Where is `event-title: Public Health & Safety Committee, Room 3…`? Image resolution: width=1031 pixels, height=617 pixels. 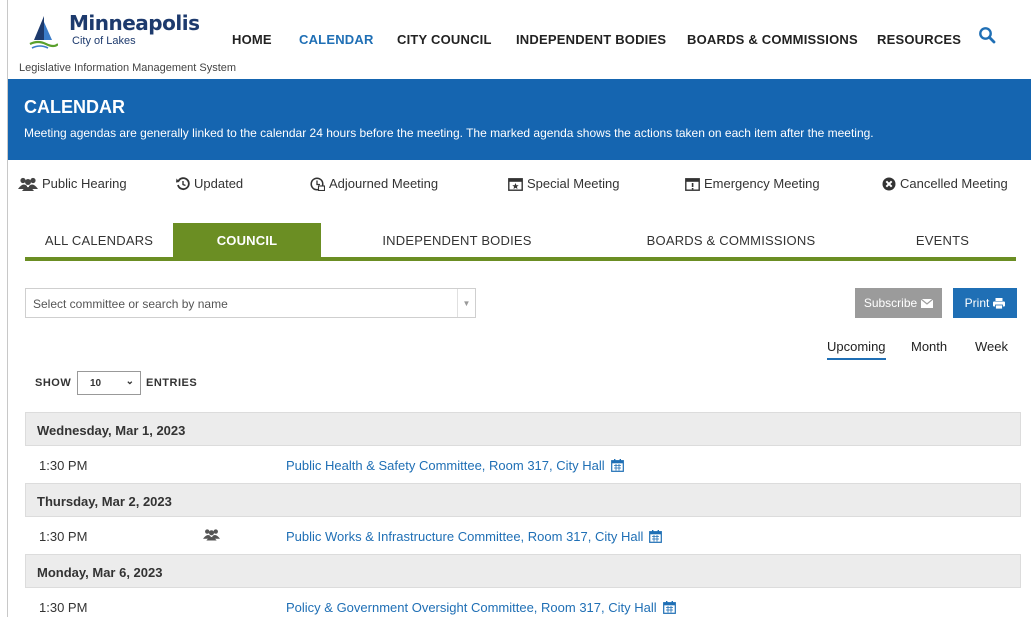
event-title: Public Health & Safety Committee, Room 3… is located at coordinates (445, 465).